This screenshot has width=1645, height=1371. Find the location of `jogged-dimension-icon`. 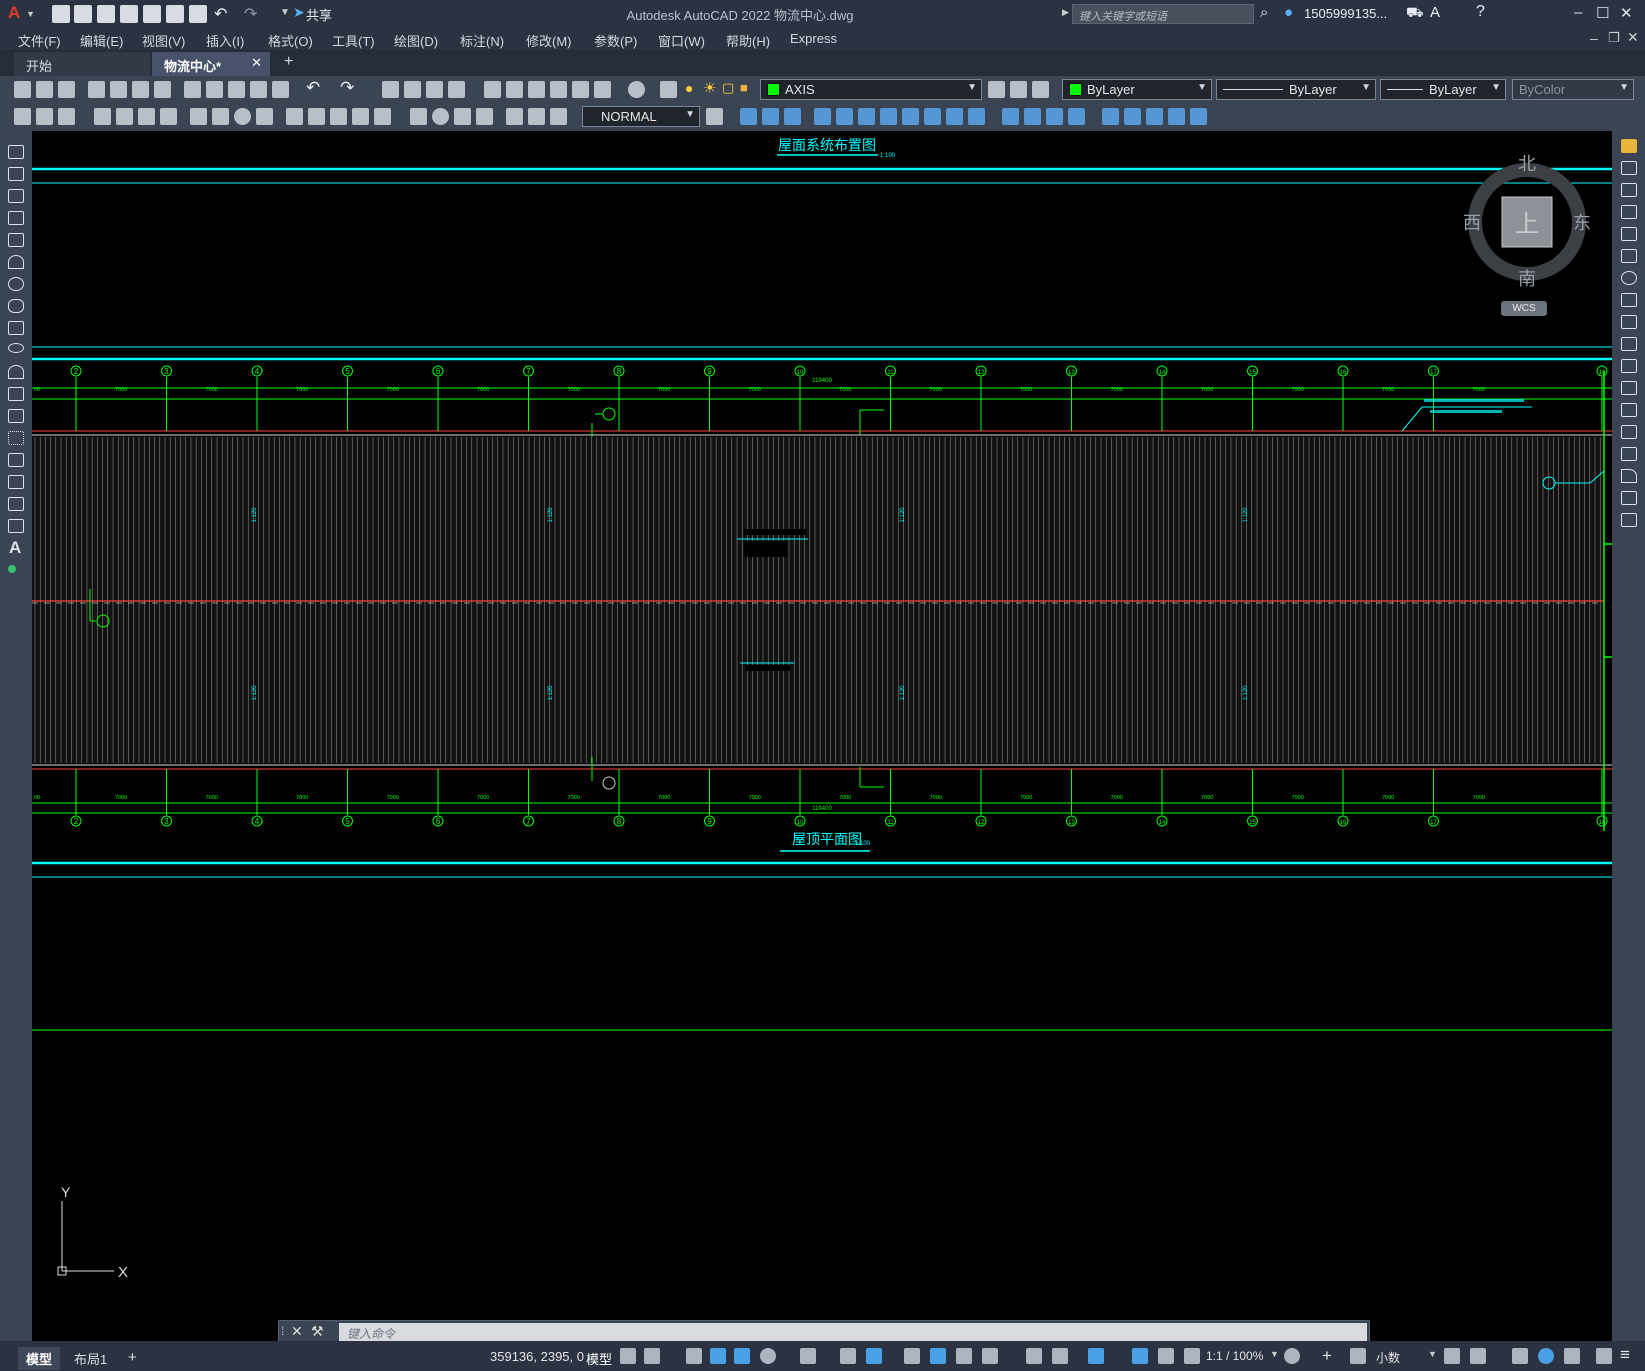

jogged-dimension-icon is located at coordinates (220, 116).